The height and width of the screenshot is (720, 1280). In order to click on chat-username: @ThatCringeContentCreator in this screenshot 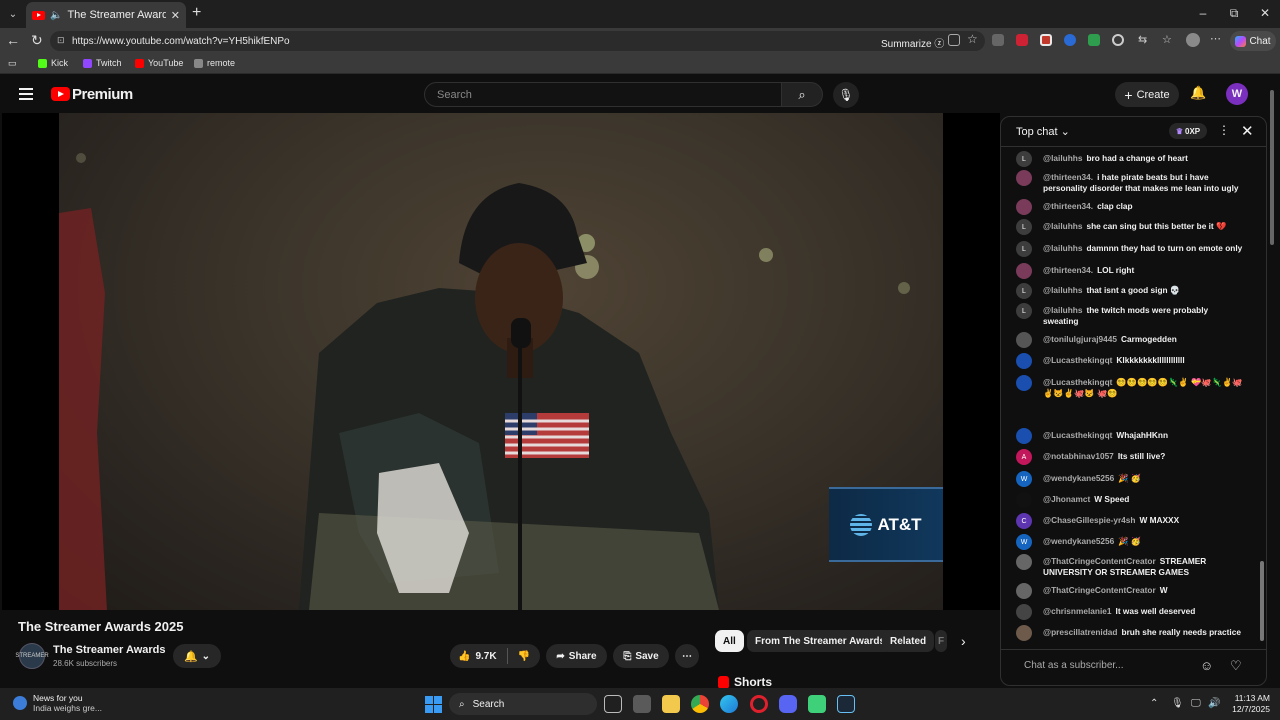, I will do `click(1099, 590)`.